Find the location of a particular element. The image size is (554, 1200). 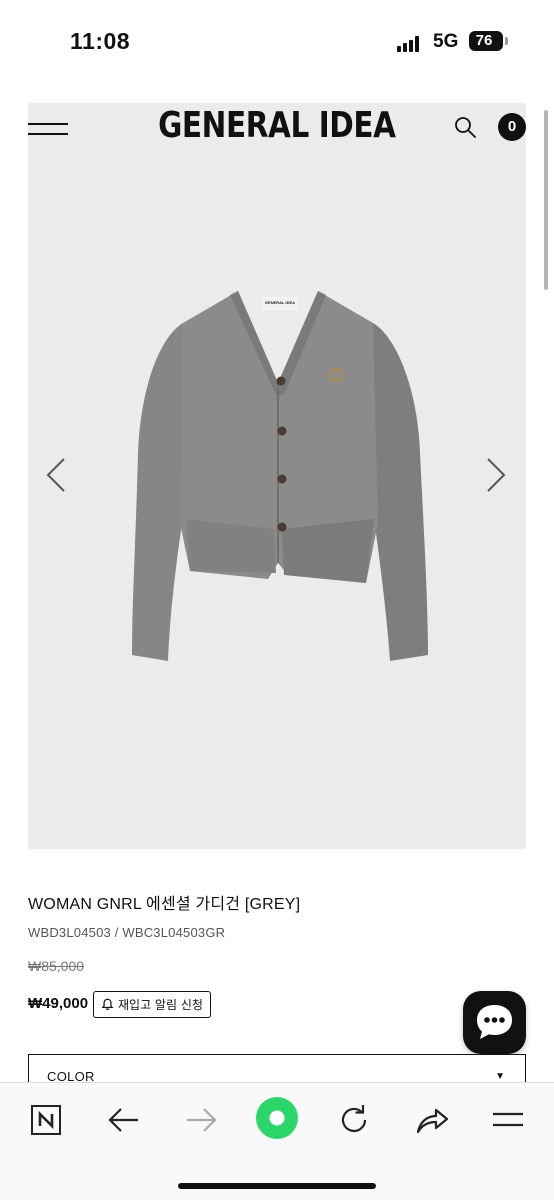

back-arrow-icon is located at coordinates (124, 1120).